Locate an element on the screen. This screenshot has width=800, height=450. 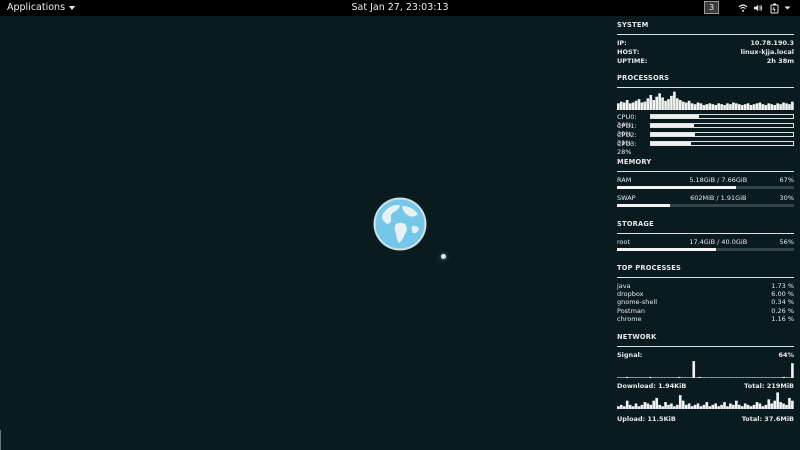
cpu-usage-fill is located at coordinates (675, 116).